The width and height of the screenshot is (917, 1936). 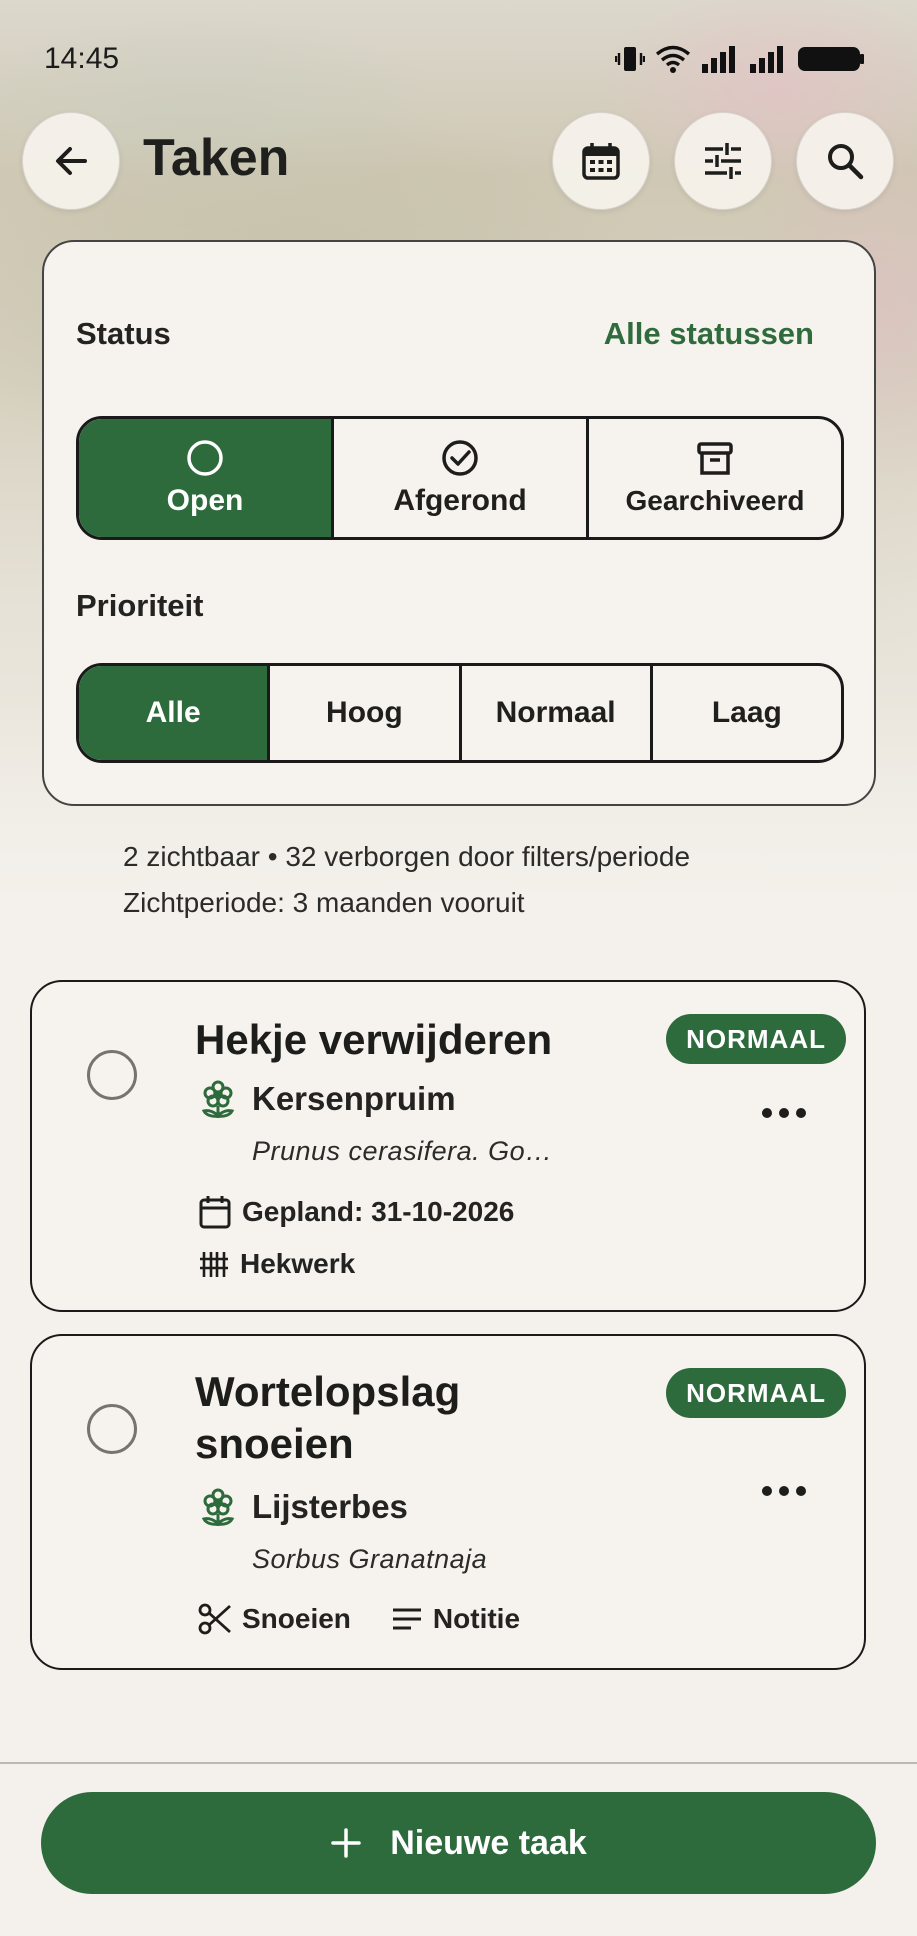 What do you see at coordinates (346, 1843) in the screenshot?
I see `plus-icon` at bounding box center [346, 1843].